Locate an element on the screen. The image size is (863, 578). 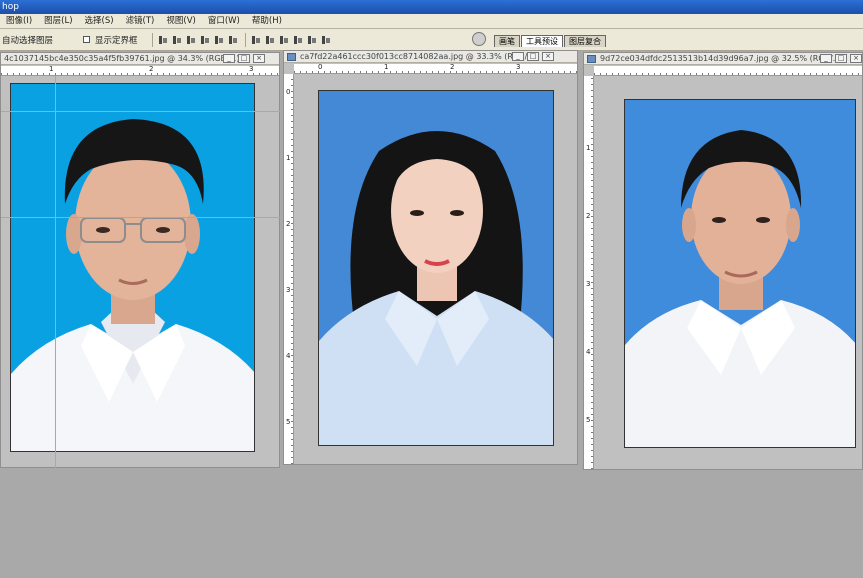
show-bounds-checkbox is located at coordinates (87, 39).